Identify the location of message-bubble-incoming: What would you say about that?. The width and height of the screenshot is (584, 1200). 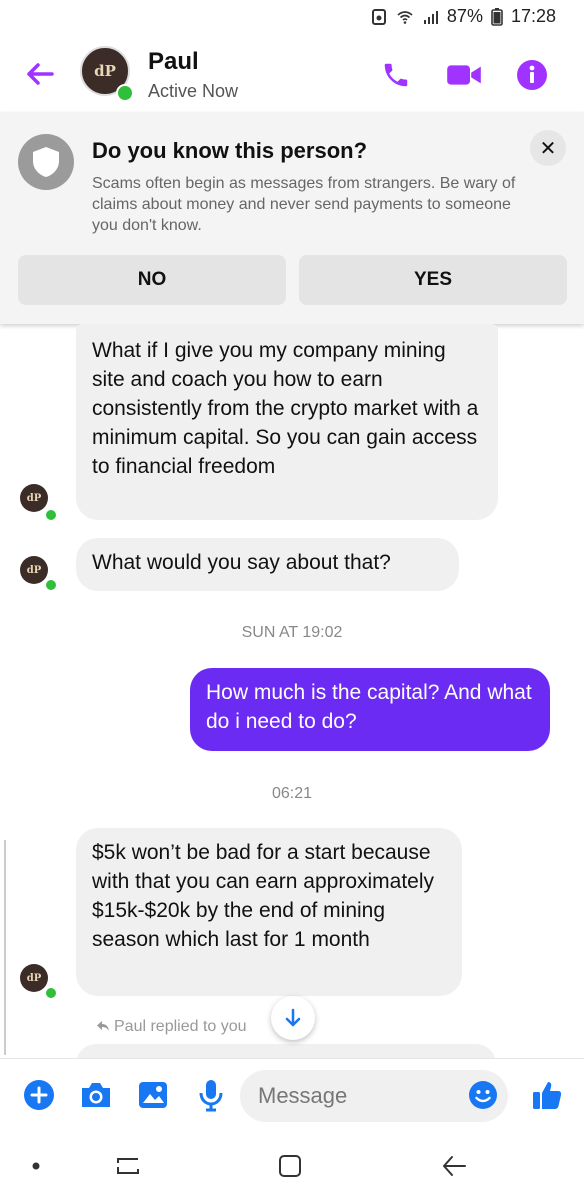
(267, 564).